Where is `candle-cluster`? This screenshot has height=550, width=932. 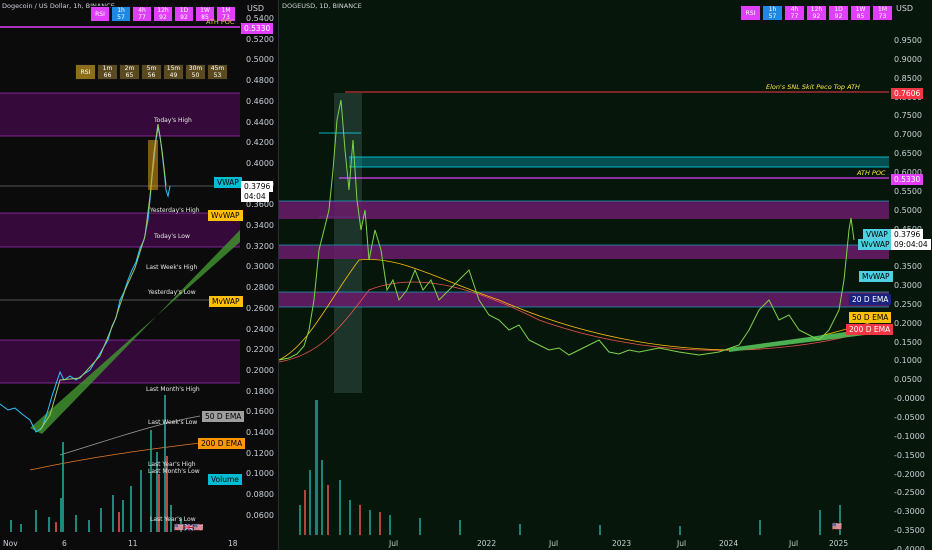
candle-cluster is located at coordinates (153, 165).